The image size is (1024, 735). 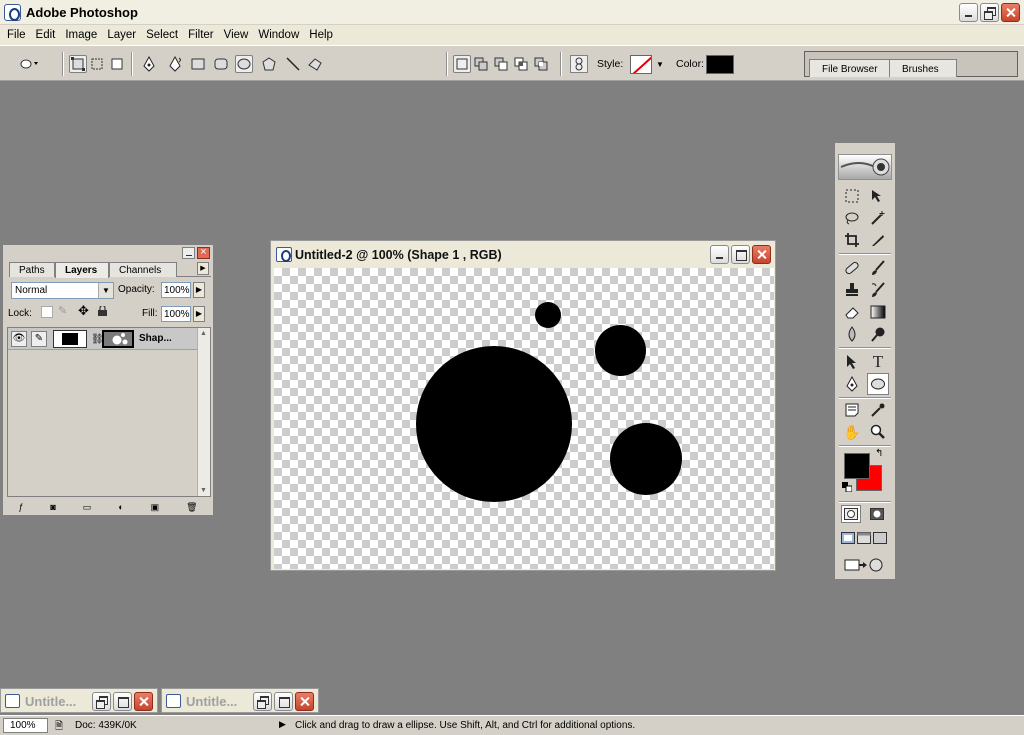 What do you see at coordinates (78, 64) in the screenshot?
I see `shape-layers-button` at bounding box center [78, 64].